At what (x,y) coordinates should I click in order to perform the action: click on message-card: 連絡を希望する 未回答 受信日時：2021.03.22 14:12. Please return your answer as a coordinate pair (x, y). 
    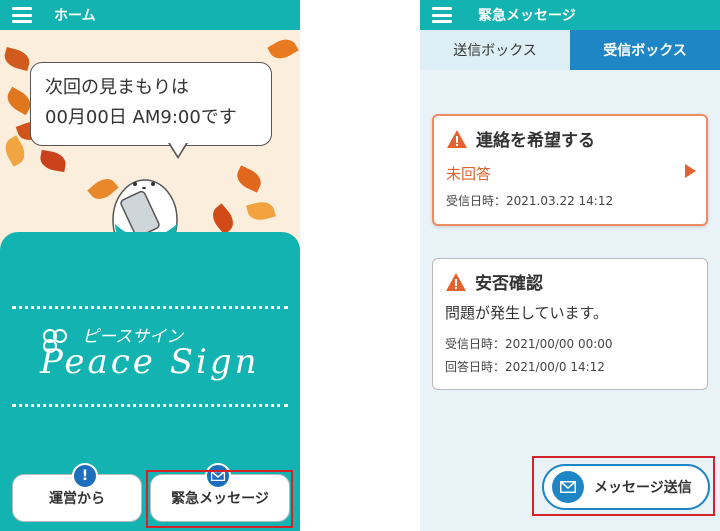
    Looking at the image, I should click on (570, 170).